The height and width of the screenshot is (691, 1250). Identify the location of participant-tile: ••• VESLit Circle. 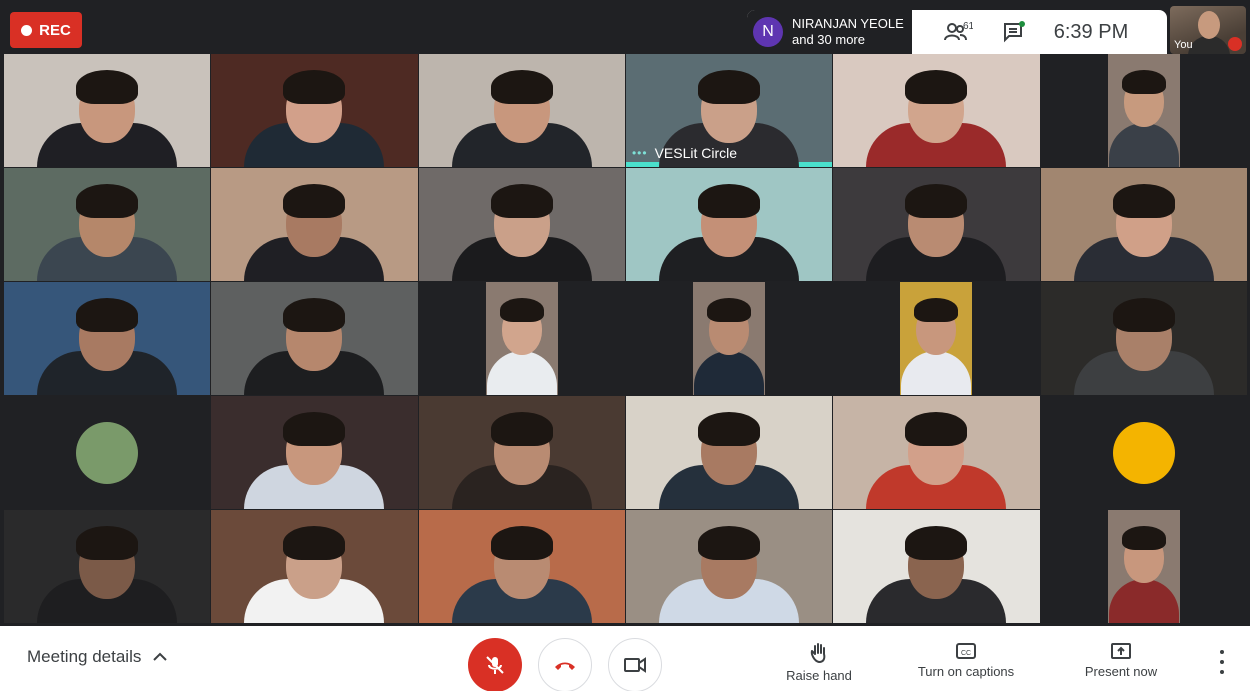
(729, 111).